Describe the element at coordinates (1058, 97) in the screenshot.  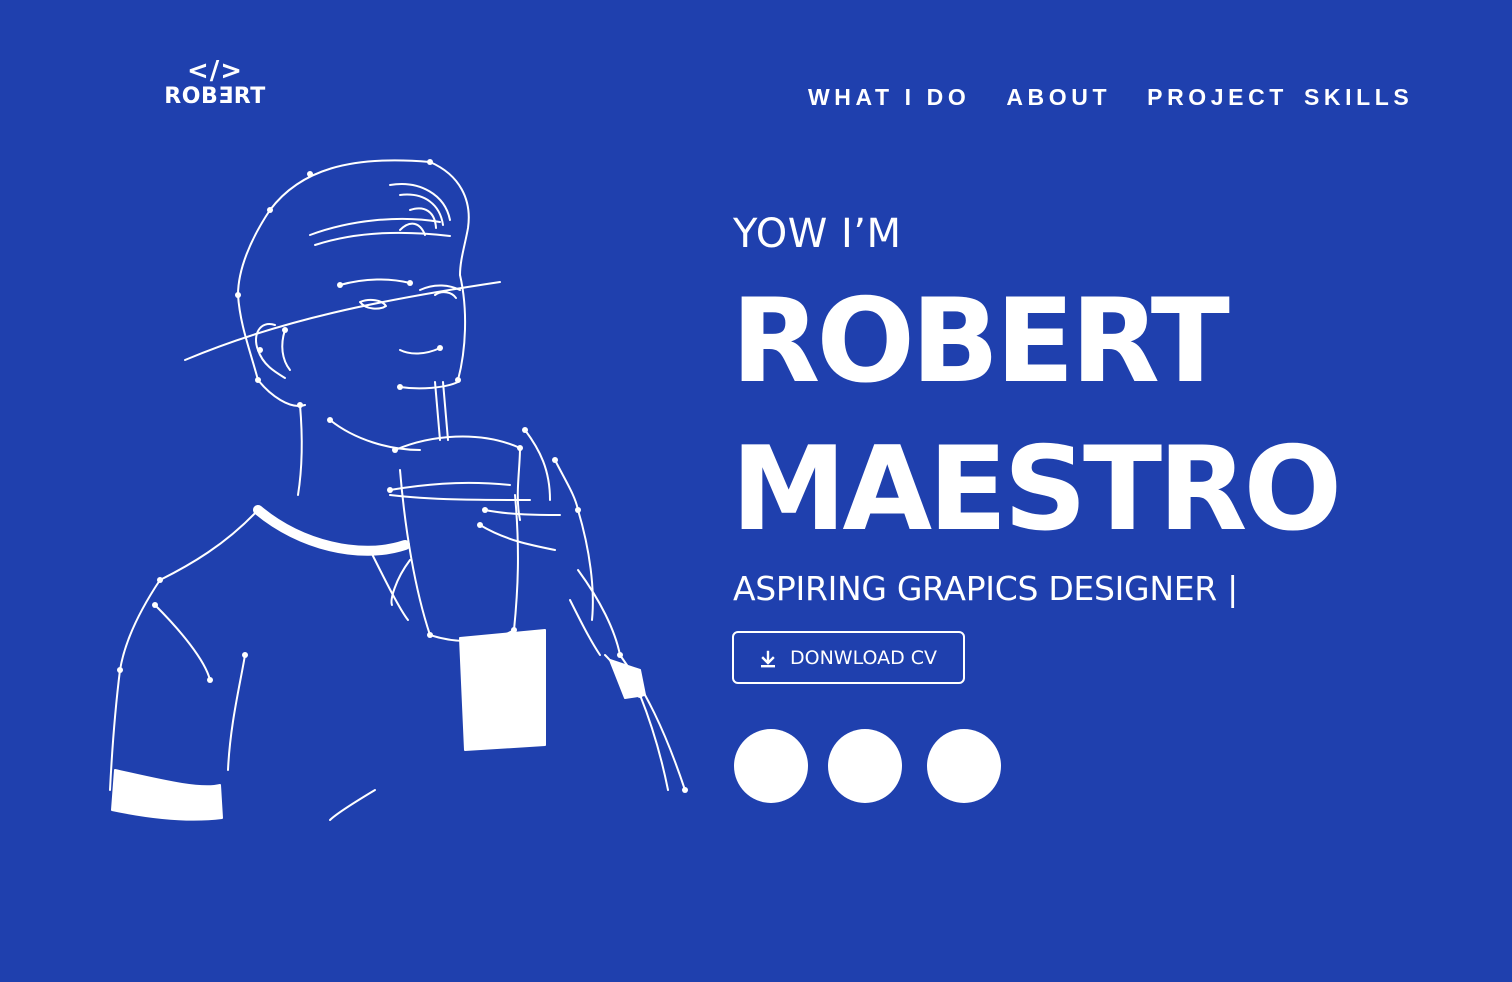
I see `nav-item-about: ABOUT` at that location.